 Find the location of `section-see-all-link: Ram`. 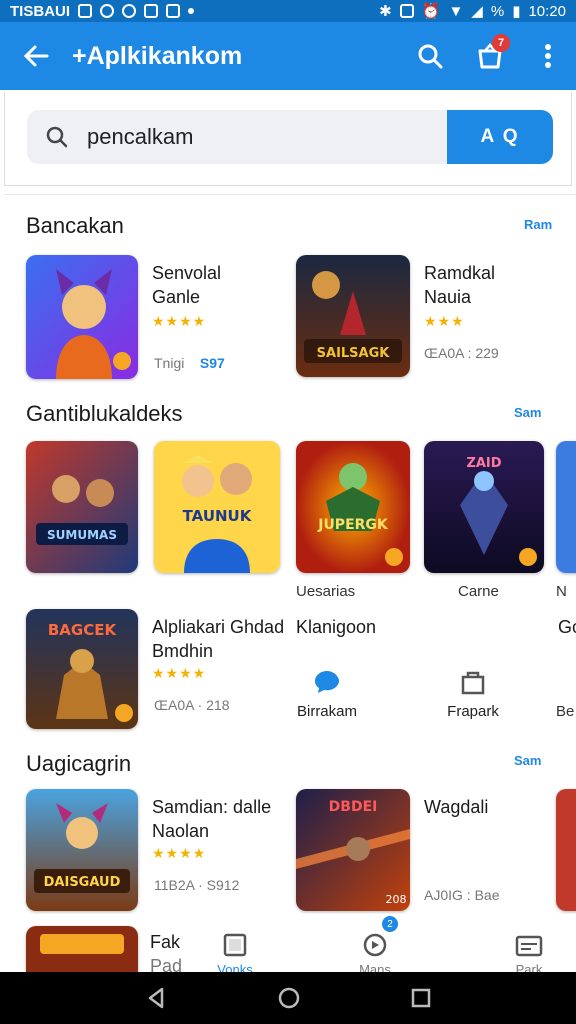

section-see-all-link: Ram is located at coordinates (538, 224).